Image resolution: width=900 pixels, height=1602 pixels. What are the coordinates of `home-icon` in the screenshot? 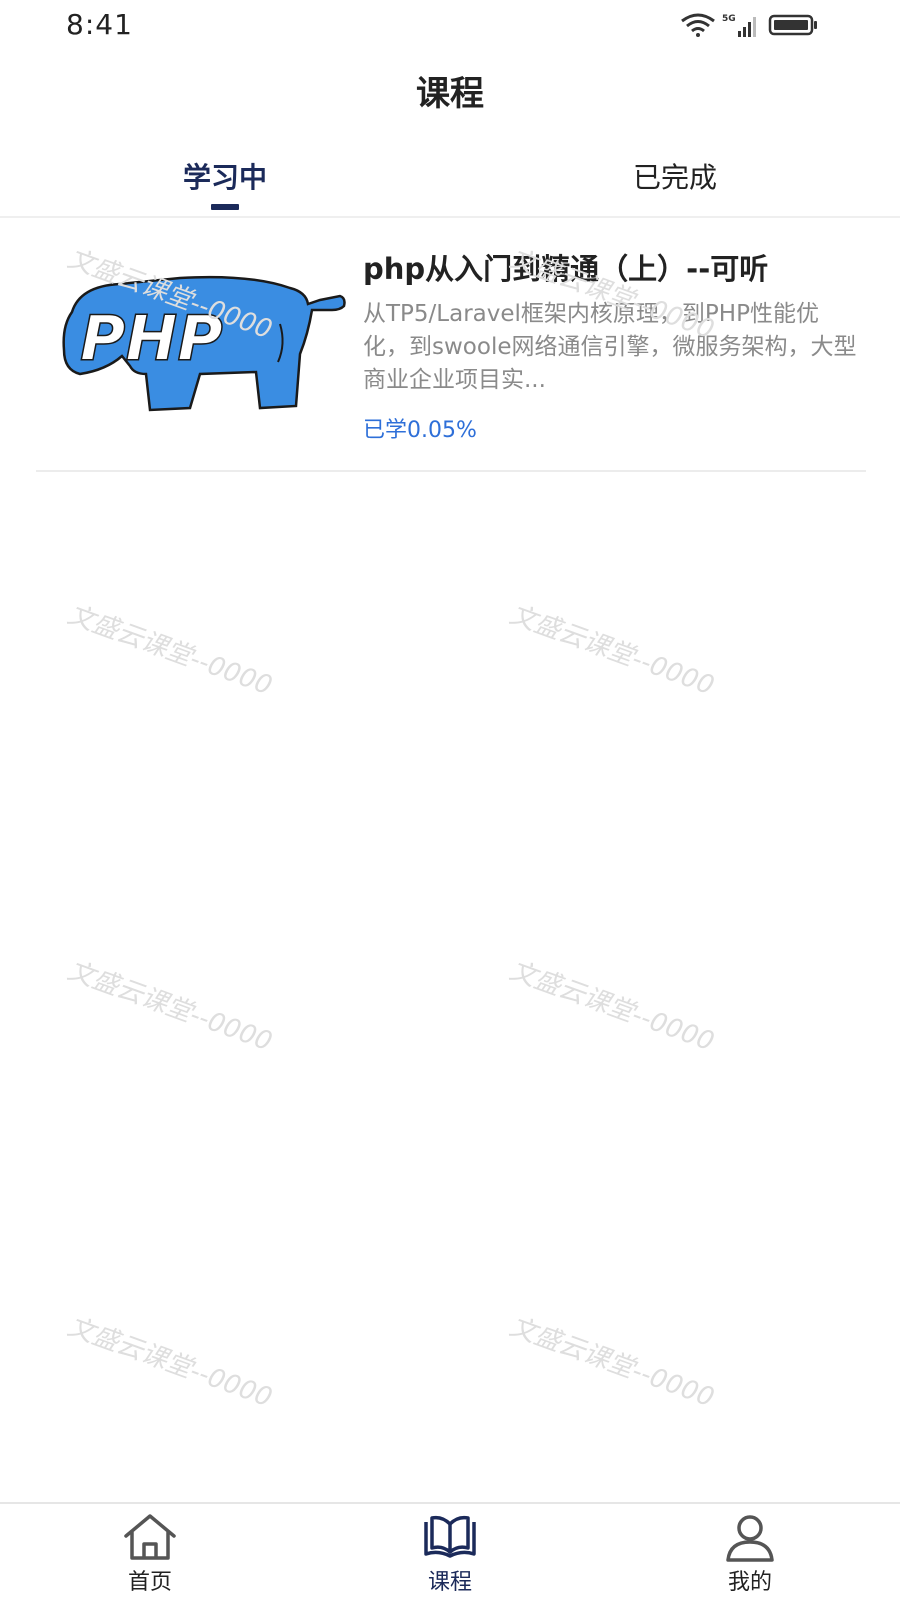 It's located at (150, 1537).